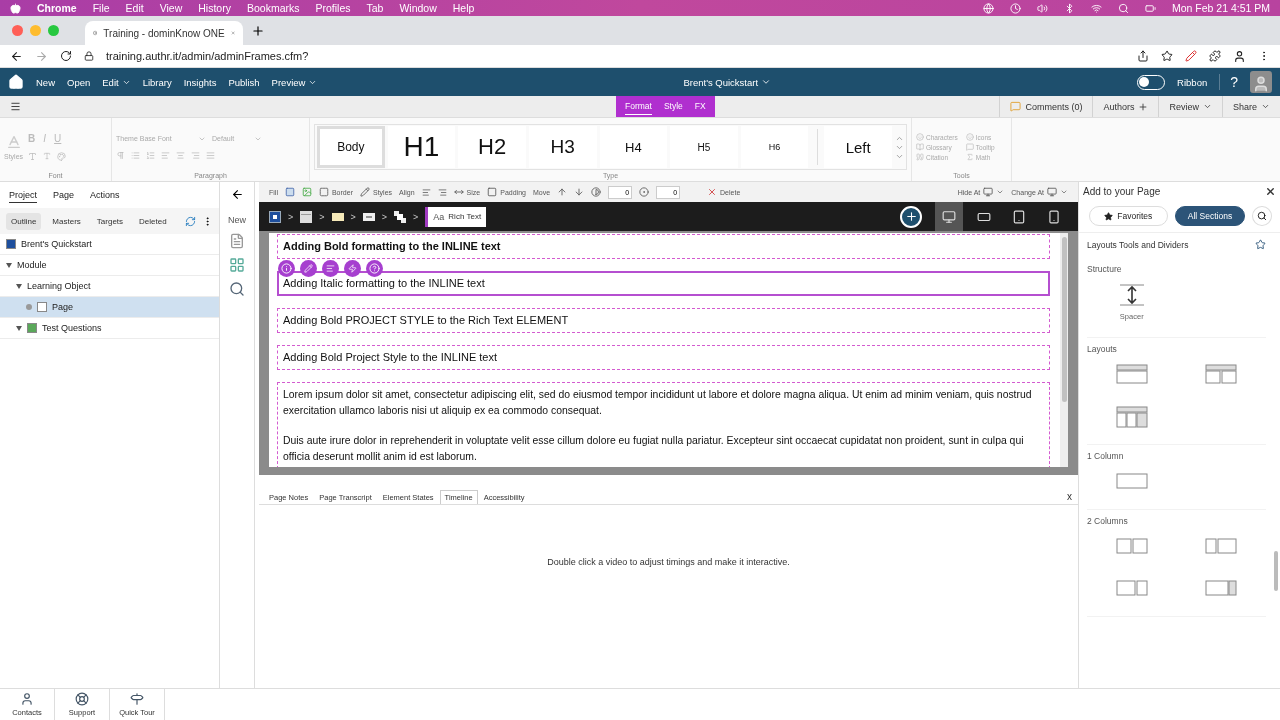 The height and width of the screenshot is (720, 1280). Describe the element at coordinates (774, 147) in the screenshot. I see `type-style-button: H6` at that location.